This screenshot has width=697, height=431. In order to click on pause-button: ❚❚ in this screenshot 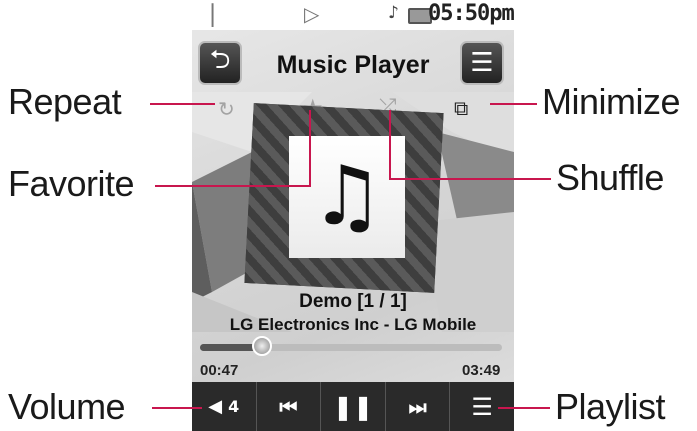, I will do `click(353, 406)`.